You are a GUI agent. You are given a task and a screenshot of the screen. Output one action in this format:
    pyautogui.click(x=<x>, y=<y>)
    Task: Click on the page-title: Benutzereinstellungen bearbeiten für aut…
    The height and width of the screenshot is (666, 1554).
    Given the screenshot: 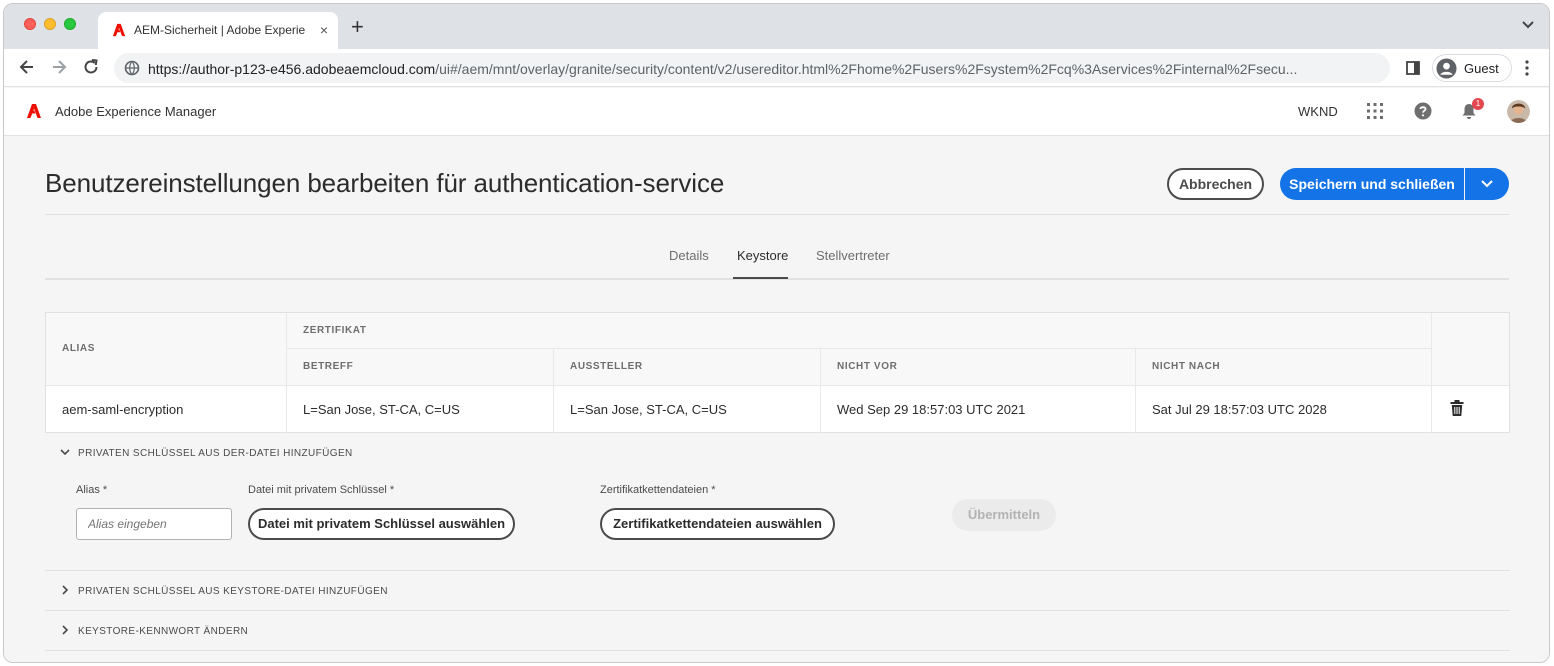 What is the action you would take?
    pyautogui.click(x=385, y=183)
    